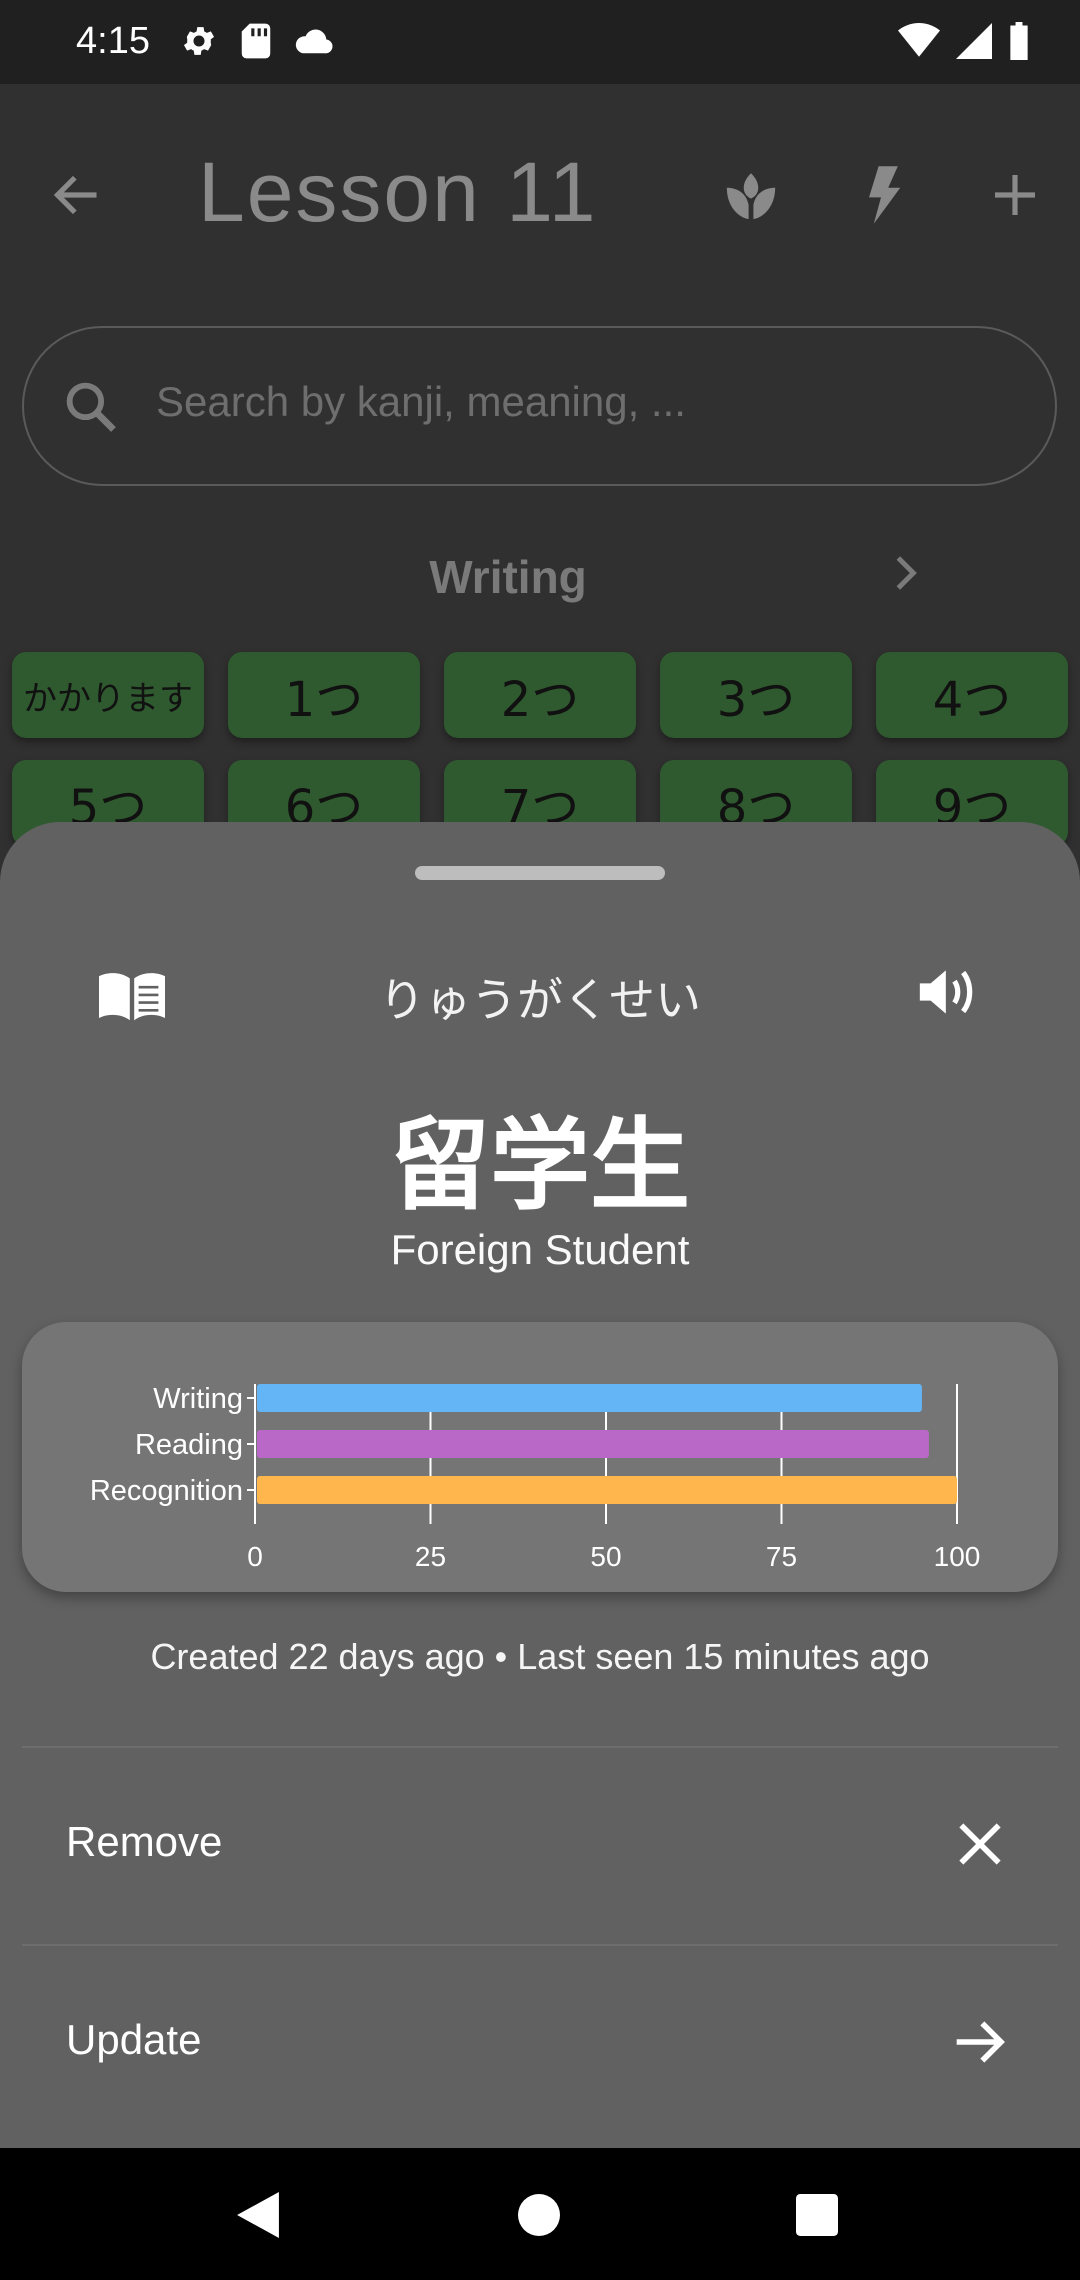  Describe the element at coordinates (255, 1556) in the screenshot. I see `x-tick-label: 0` at that location.